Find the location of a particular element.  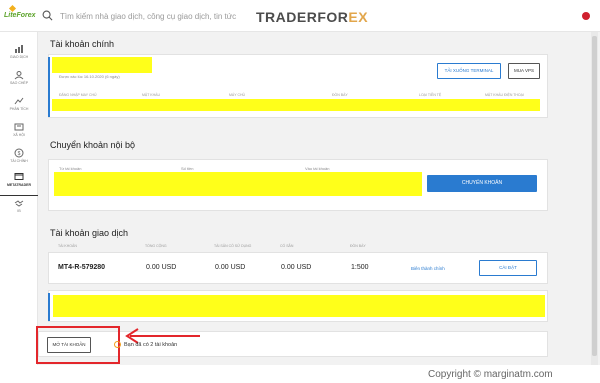

account-id: MT4-R-579280 is located at coordinates (82, 267).